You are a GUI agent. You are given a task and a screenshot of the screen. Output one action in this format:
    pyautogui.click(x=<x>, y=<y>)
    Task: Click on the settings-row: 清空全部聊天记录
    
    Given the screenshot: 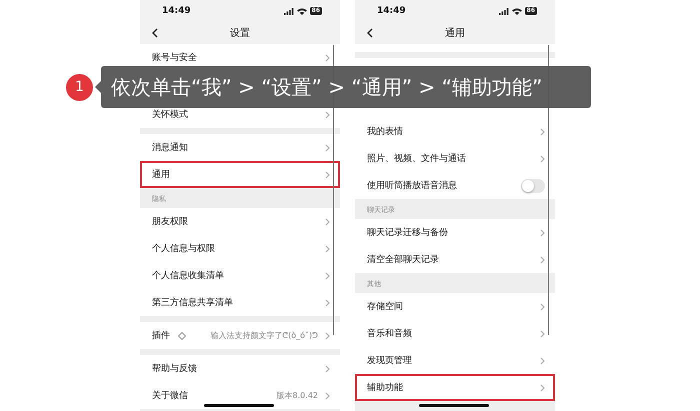 What is the action you would take?
    pyautogui.click(x=455, y=259)
    